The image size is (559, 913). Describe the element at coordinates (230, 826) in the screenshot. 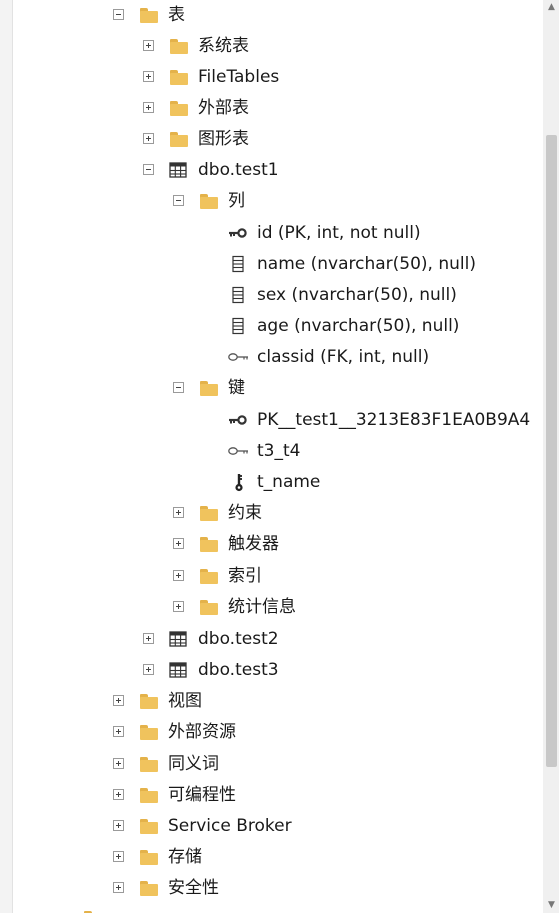

I see `tree-node-label: Service Broker` at that location.